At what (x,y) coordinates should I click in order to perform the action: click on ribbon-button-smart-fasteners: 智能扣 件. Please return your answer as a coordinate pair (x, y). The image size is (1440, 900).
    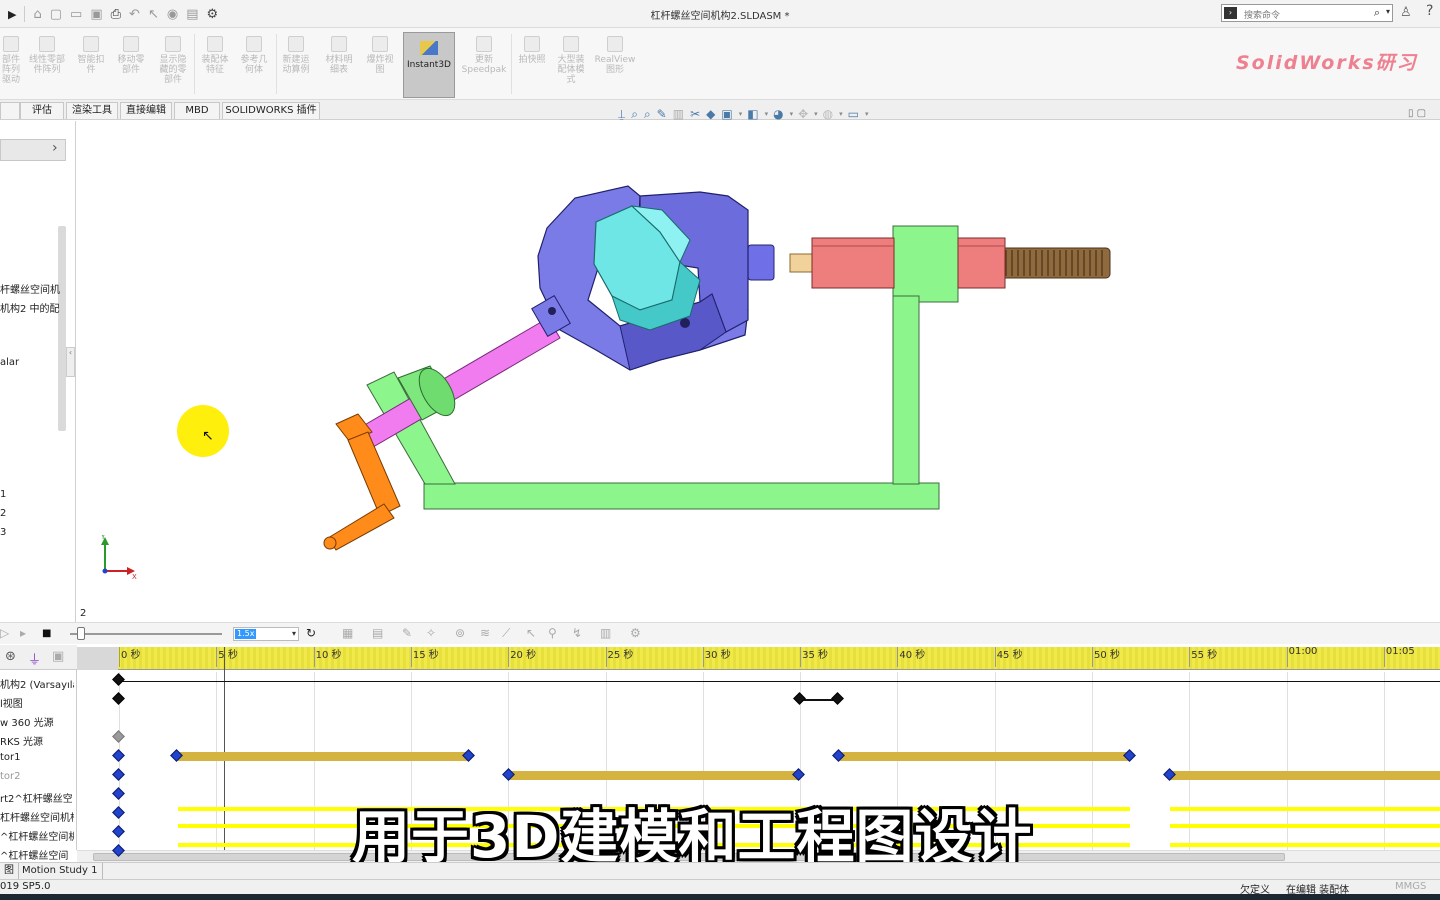
    Looking at the image, I should click on (91, 55).